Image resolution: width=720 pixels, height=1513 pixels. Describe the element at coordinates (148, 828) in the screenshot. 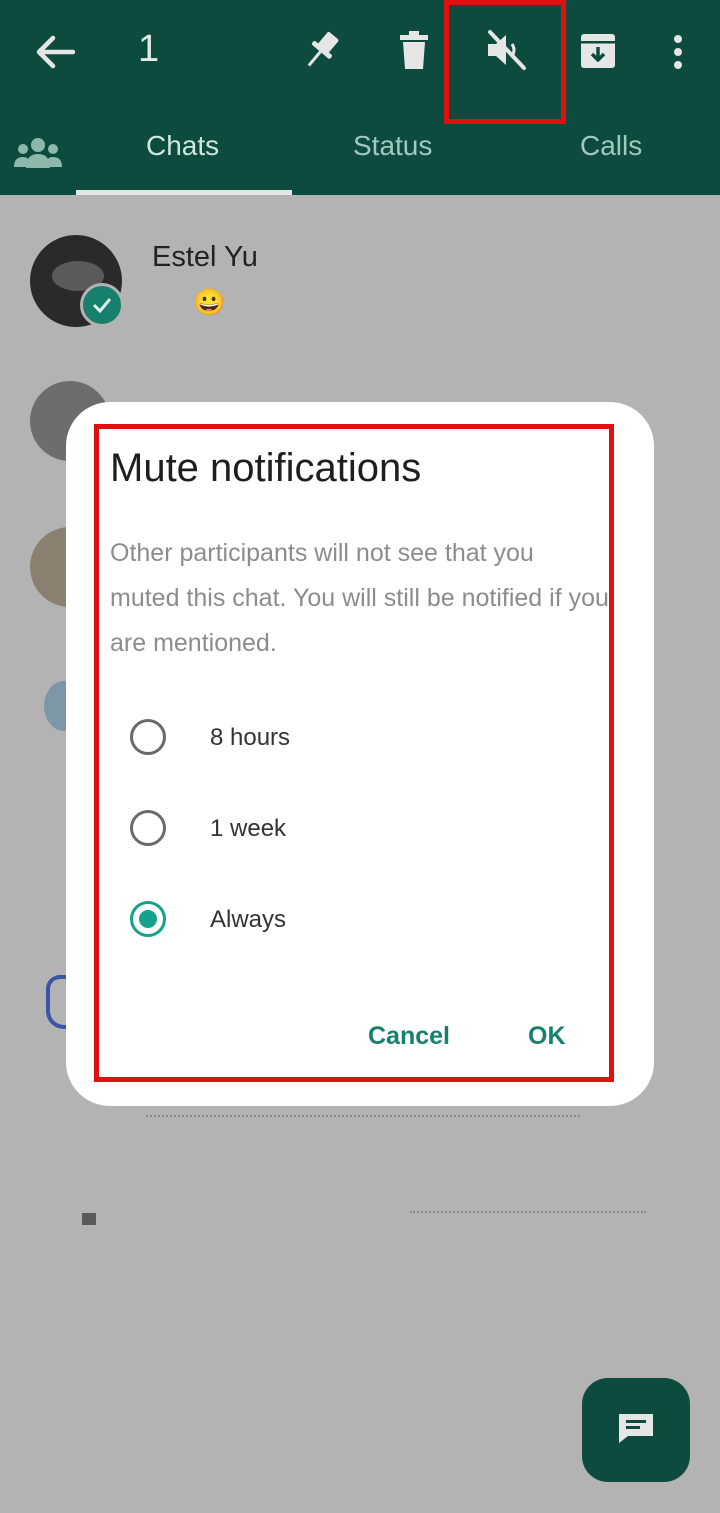

I see `radio-1-week` at that location.